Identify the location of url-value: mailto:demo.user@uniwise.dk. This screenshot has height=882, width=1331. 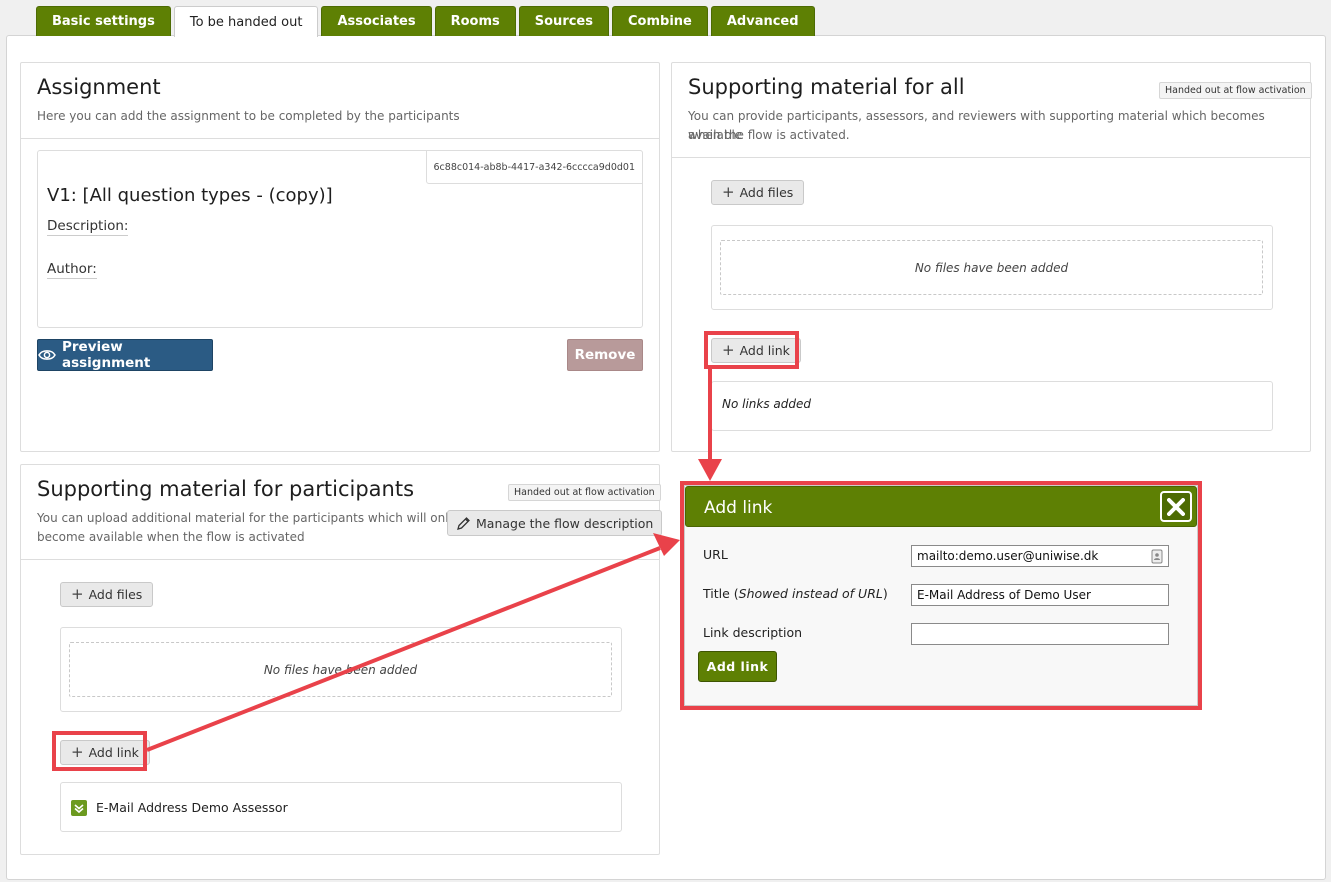
(1008, 556).